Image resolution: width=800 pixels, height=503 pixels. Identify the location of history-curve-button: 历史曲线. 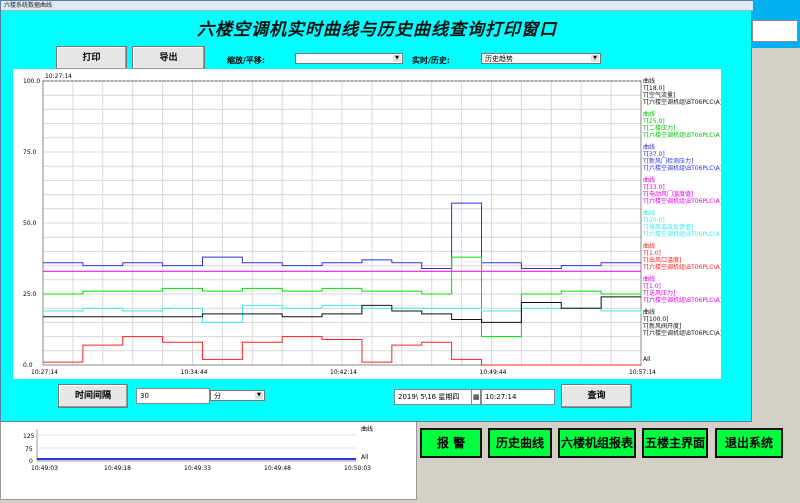
(520, 443).